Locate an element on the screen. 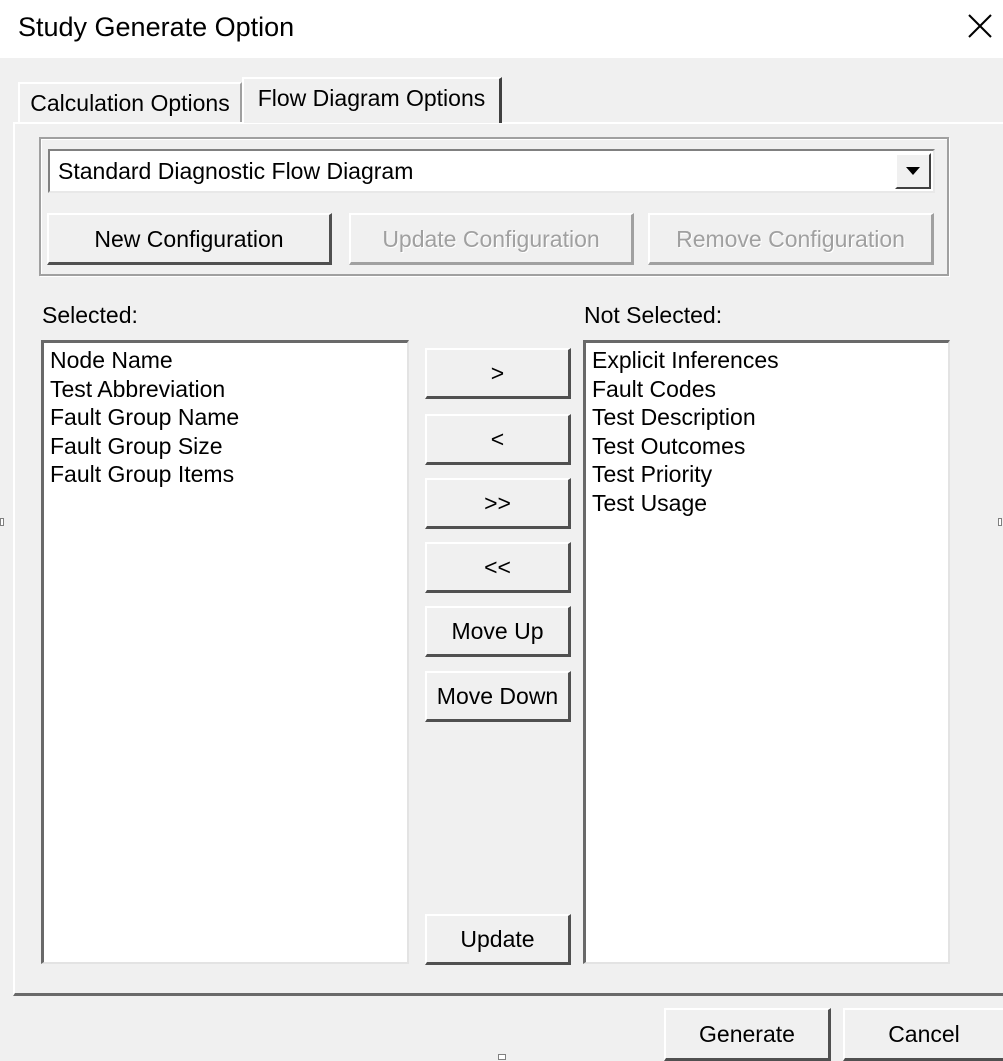  list-item: Fault Codes is located at coordinates (767, 389).